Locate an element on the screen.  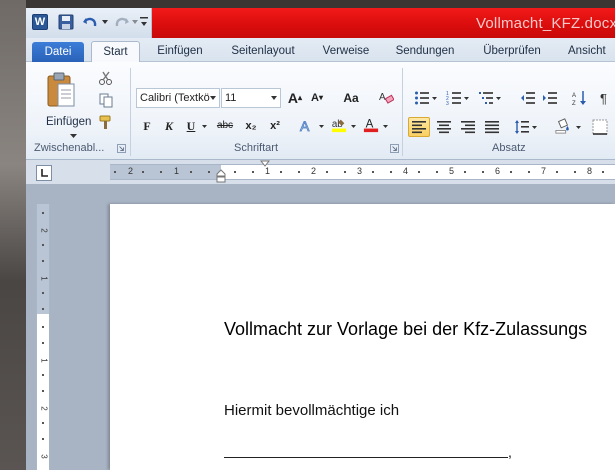
word-app-icon: W is located at coordinates (40, 22).